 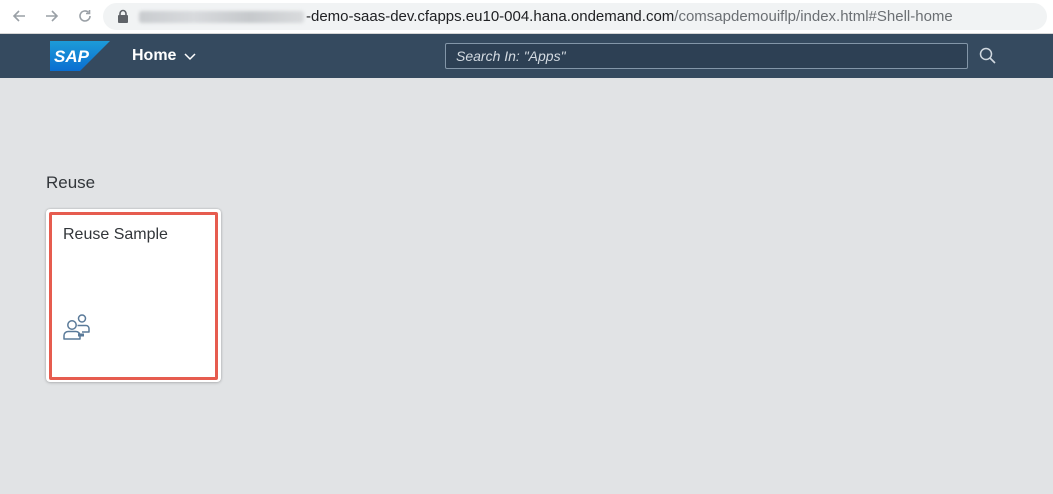 What do you see at coordinates (72, 56) in the screenshot?
I see `sap-logo-text: SAP` at bounding box center [72, 56].